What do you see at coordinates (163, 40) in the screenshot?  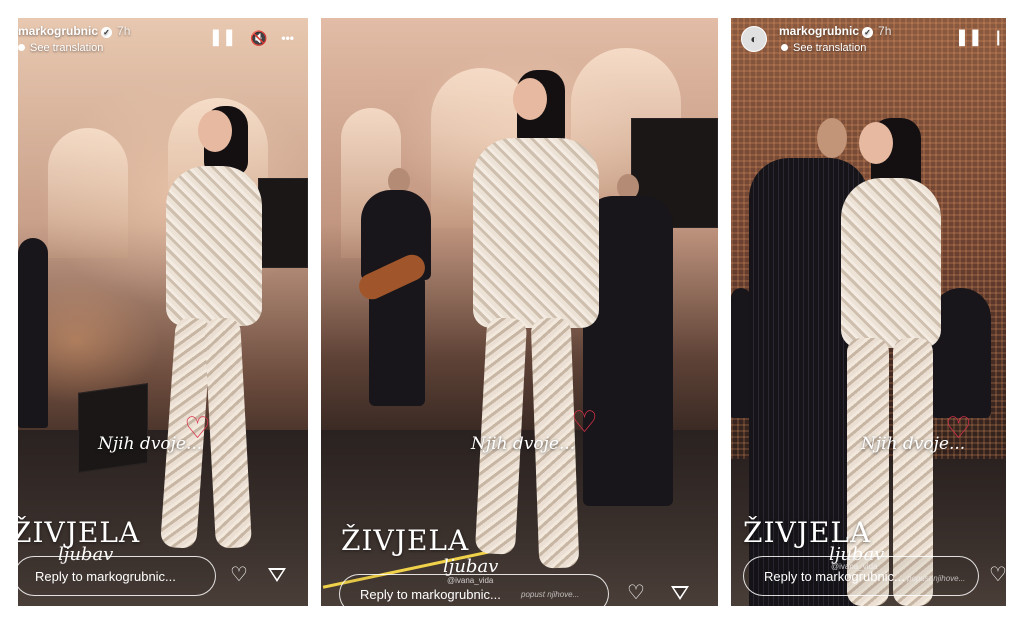 I see `story-header: markogrubnic ✓ 7h See translation ❚❚ 🔇 •••` at bounding box center [163, 40].